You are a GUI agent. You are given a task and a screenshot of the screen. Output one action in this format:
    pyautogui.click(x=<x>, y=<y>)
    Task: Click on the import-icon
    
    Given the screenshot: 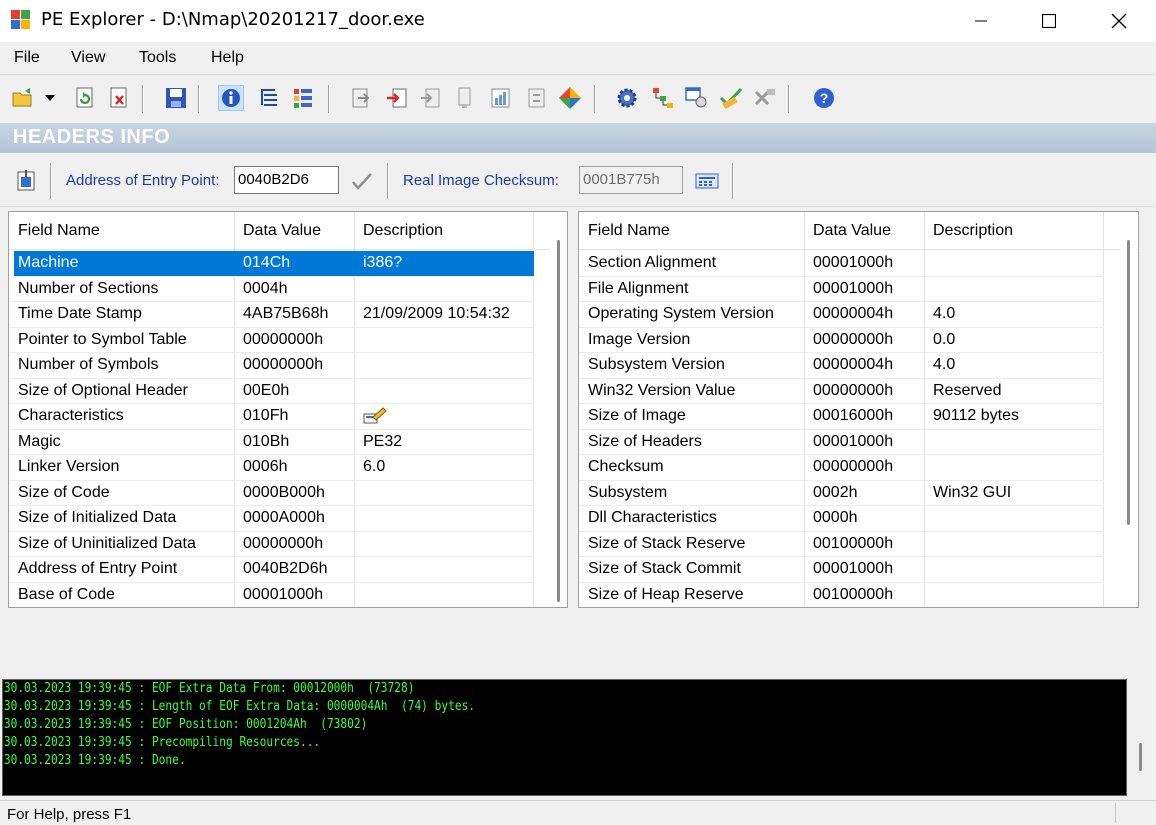 What is the action you would take?
    pyautogui.click(x=397, y=98)
    